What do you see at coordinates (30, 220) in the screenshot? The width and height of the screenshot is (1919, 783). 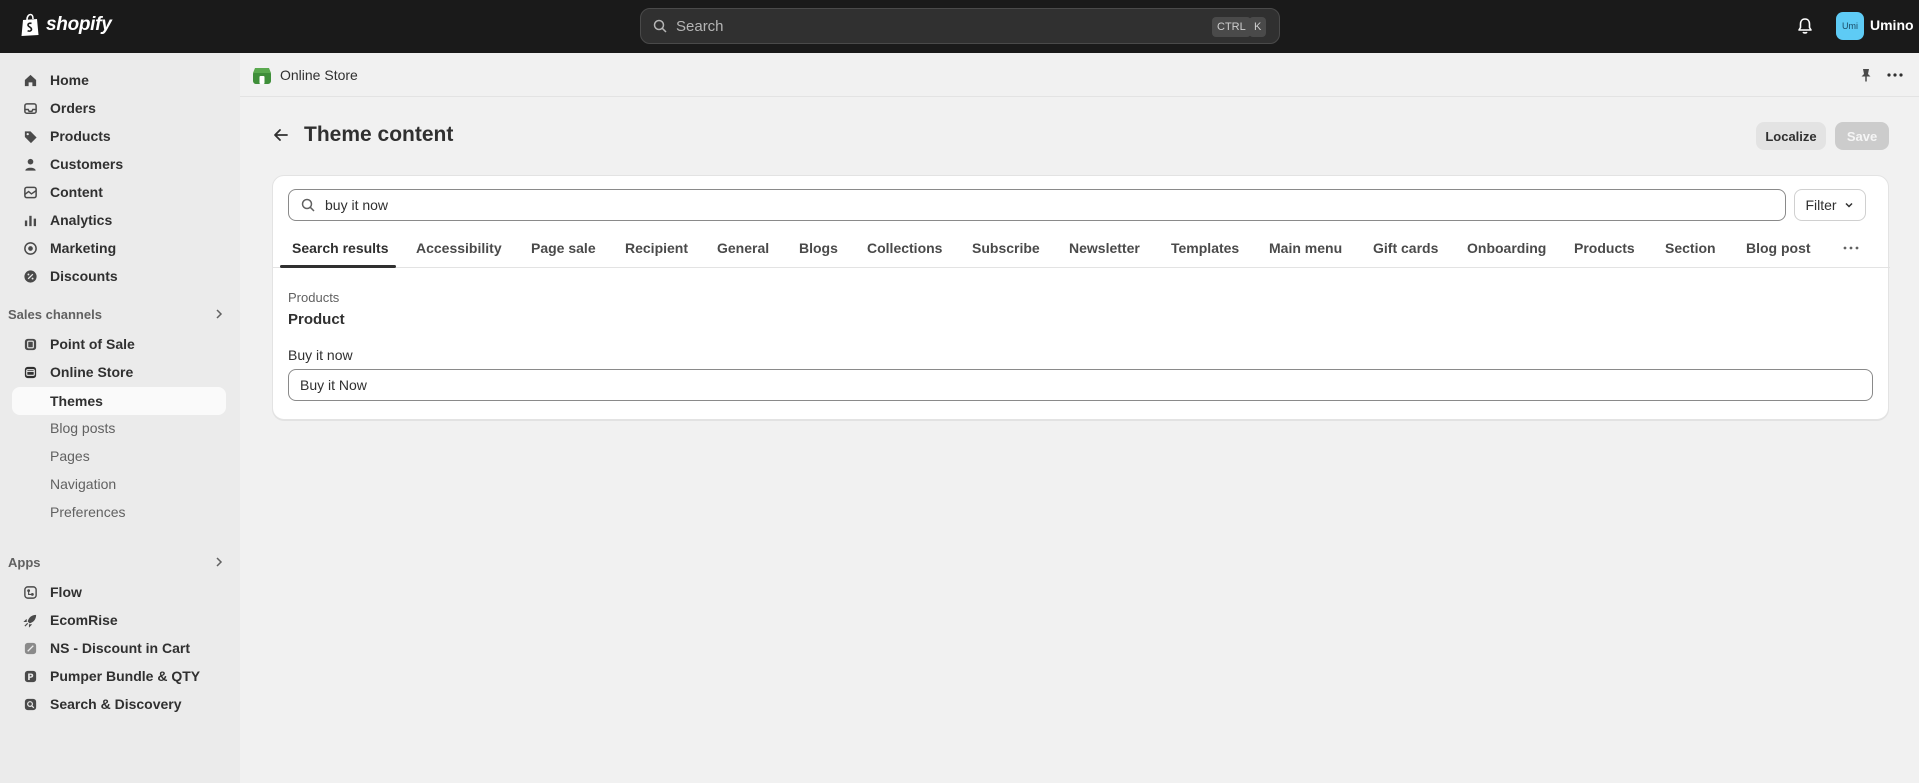 I see `bar-chart-icon` at bounding box center [30, 220].